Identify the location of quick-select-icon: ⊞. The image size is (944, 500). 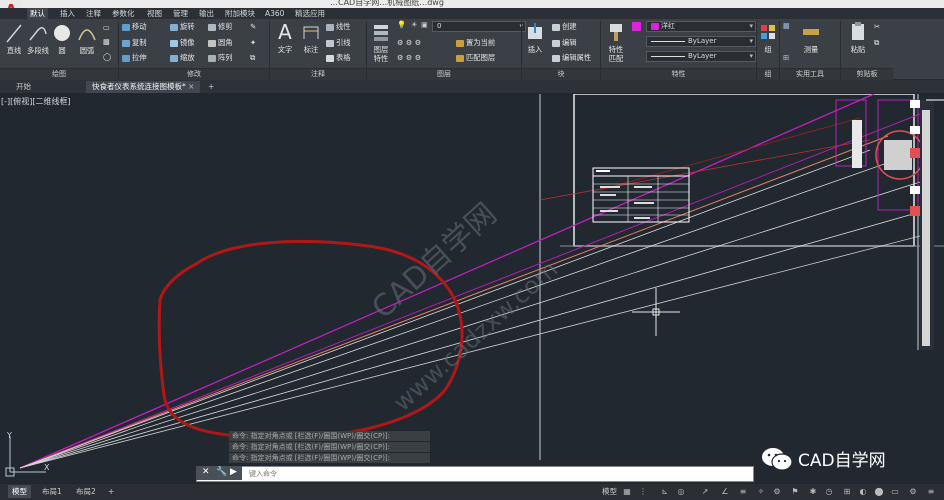
(786, 57).